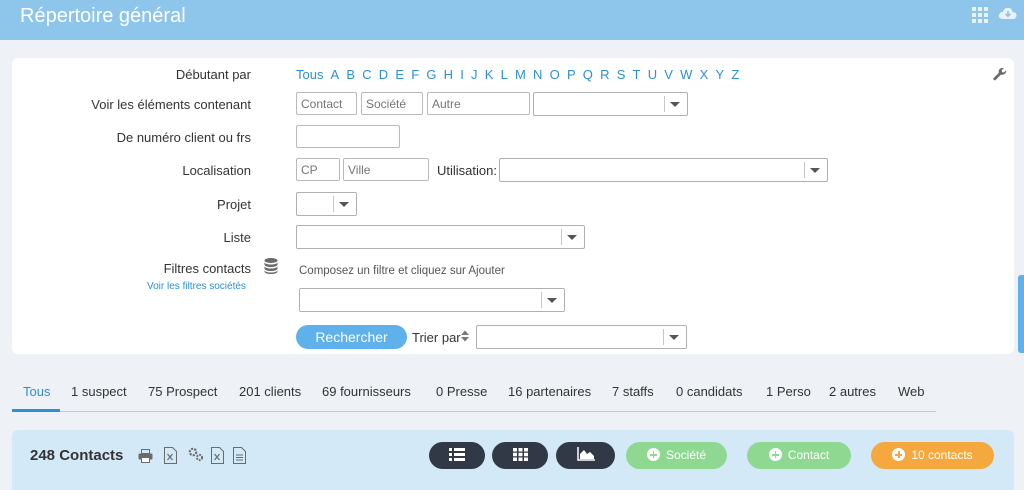 This screenshot has width=1024, height=490. I want to click on client-number-input, so click(348, 136).